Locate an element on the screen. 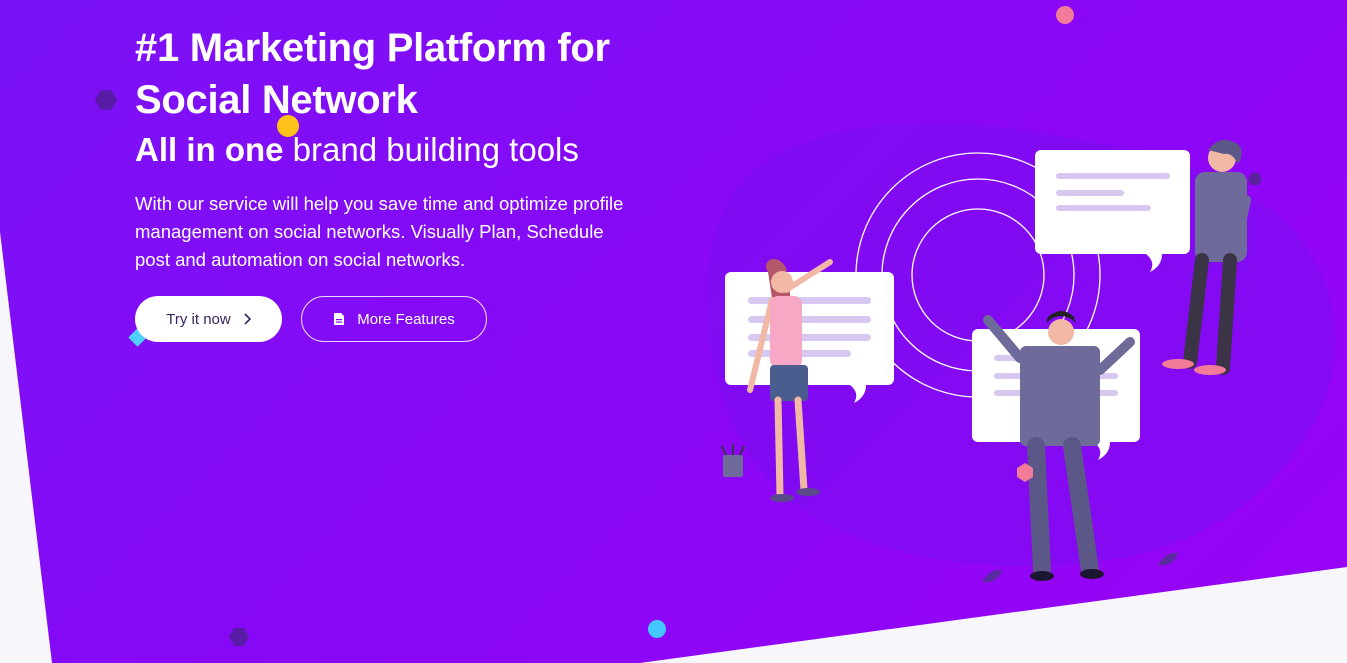 Image resolution: width=1347 pixels, height=663 pixels. more-features-button: More Features is located at coordinates (394, 319).